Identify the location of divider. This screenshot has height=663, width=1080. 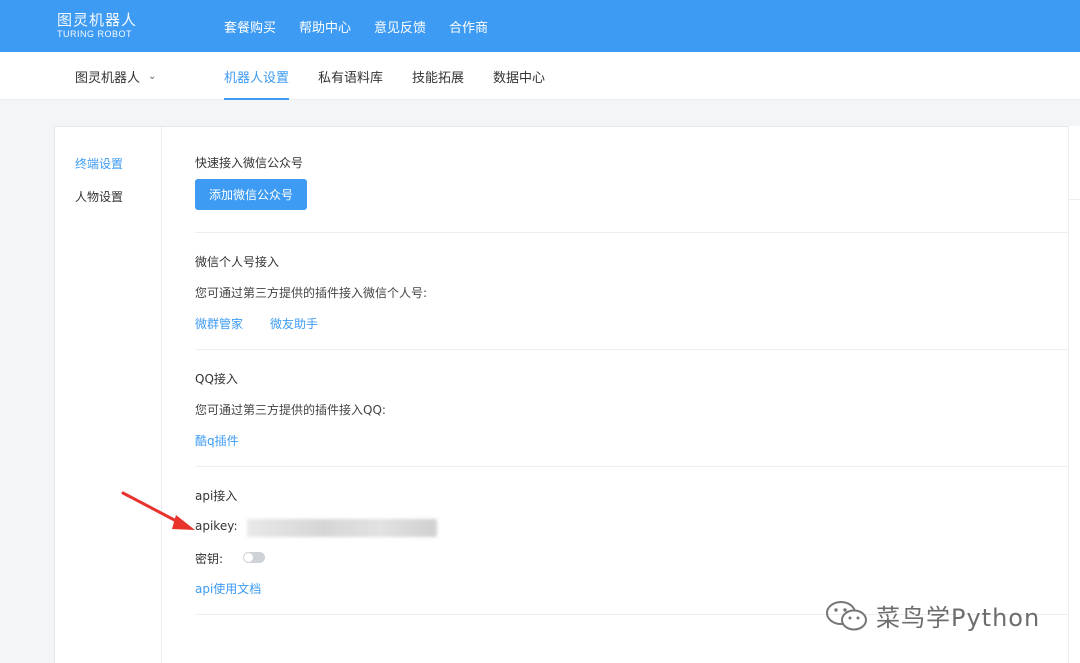
(1074, 199).